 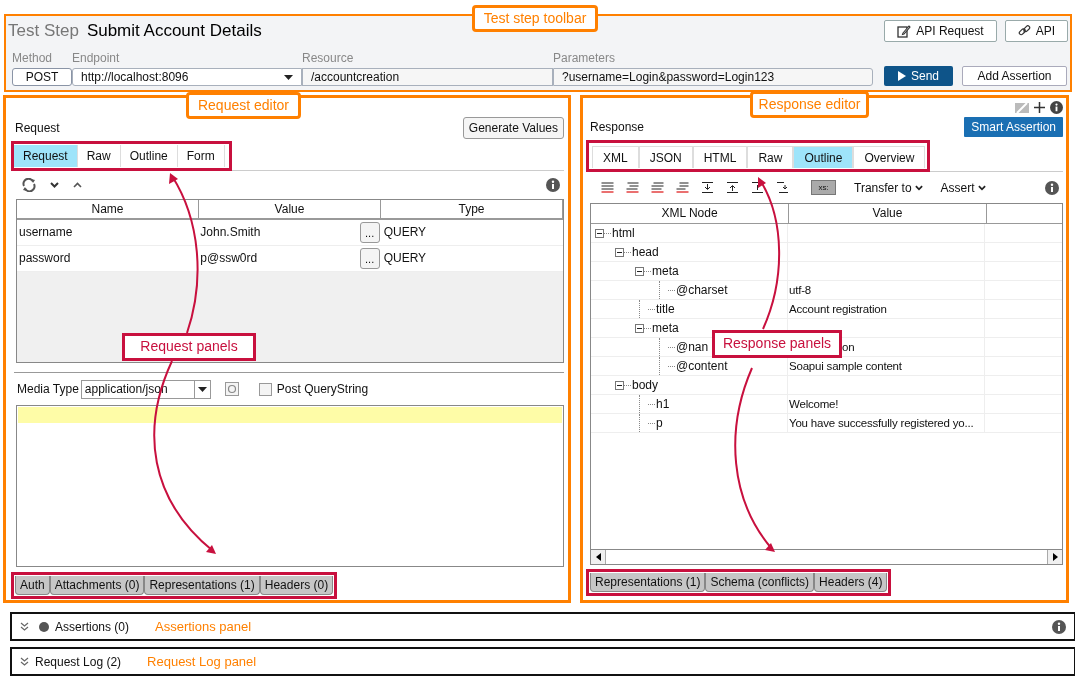 I want to click on tree-node: @content, so click(x=701, y=366).